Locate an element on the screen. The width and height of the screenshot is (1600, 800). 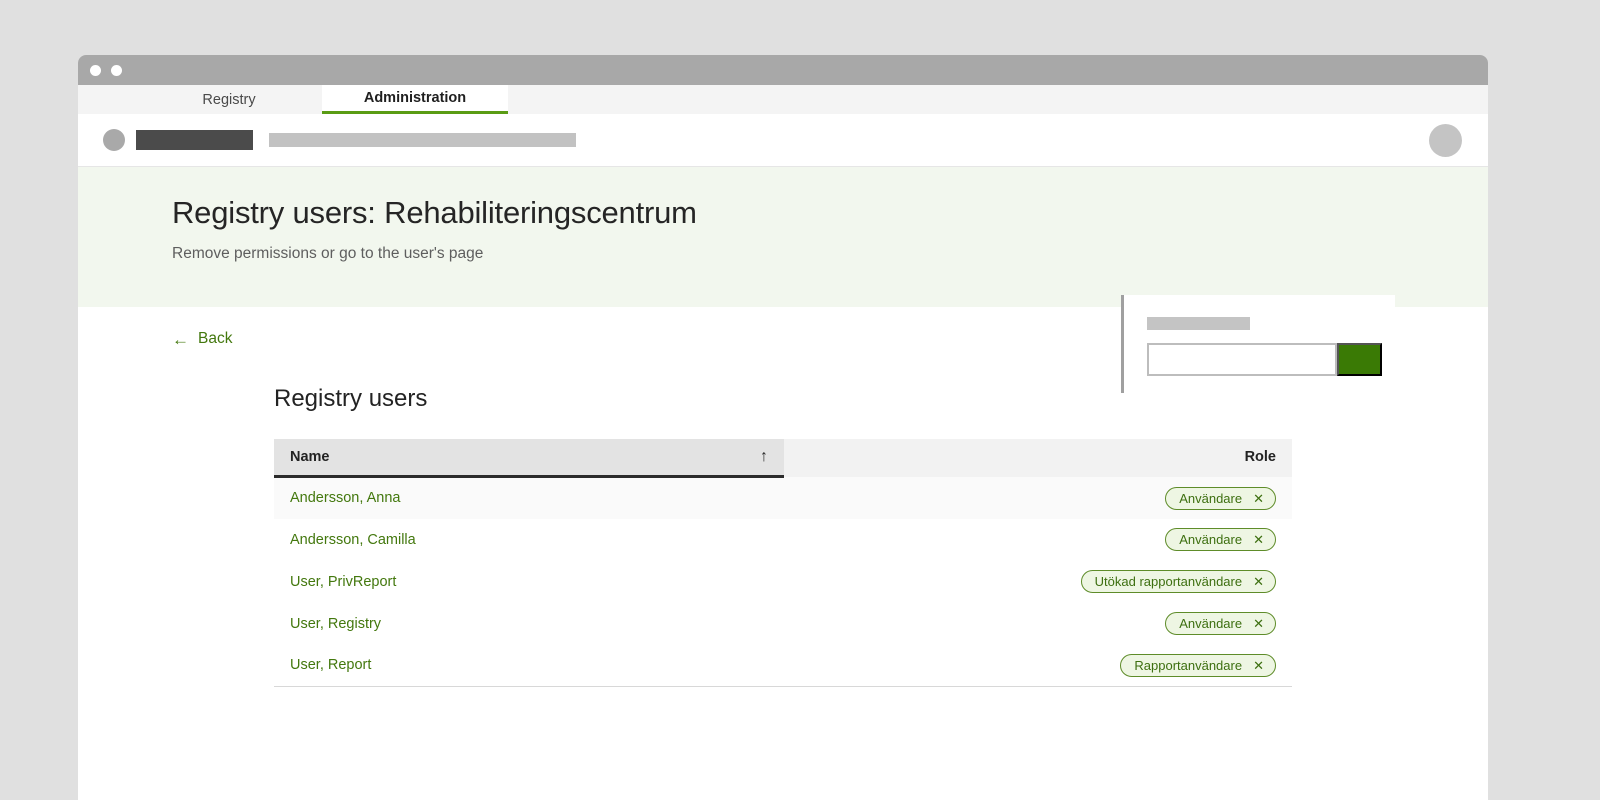
tab-registry-label: Registry is located at coordinates (229, 99).